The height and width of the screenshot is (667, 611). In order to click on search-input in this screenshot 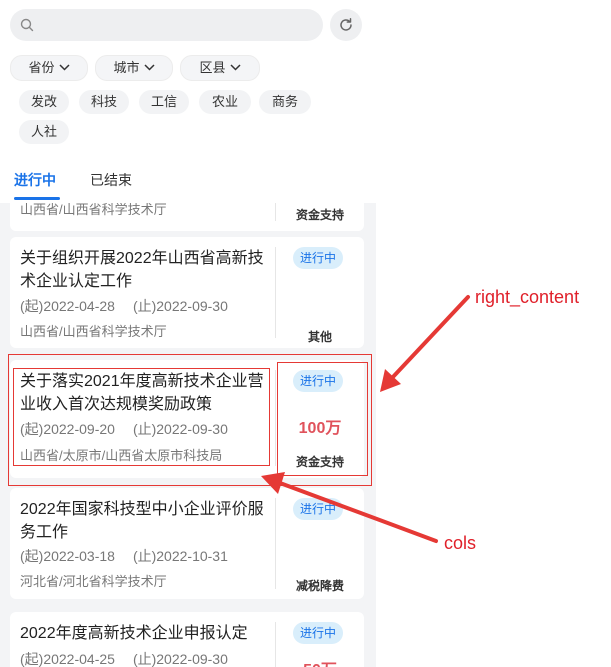, I will do `click(166, 25)`.